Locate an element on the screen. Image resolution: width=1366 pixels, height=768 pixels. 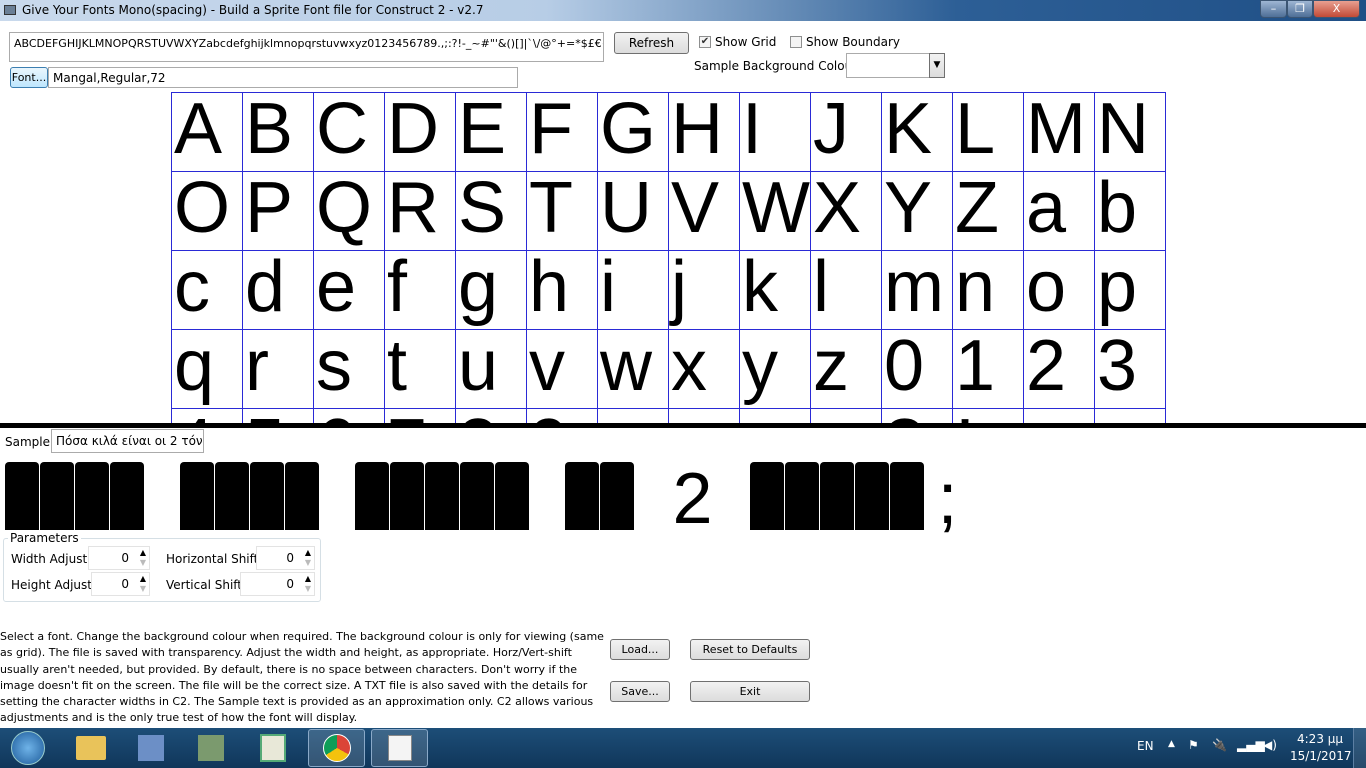
network-icon is located at coordinates (150, 748).